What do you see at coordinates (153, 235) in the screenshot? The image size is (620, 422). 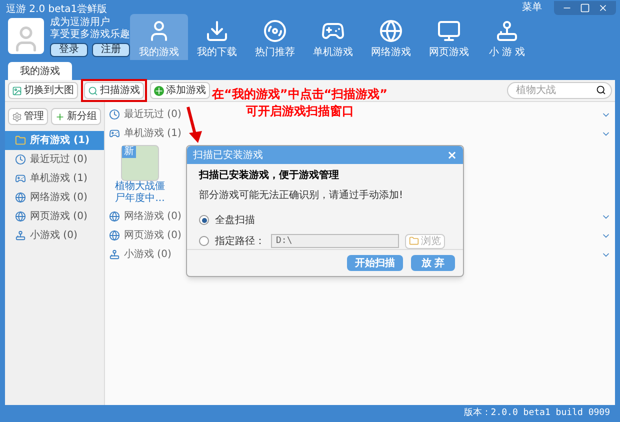 I see `group-header: 网页游戏 (0)` at bounding box center [153, 235].